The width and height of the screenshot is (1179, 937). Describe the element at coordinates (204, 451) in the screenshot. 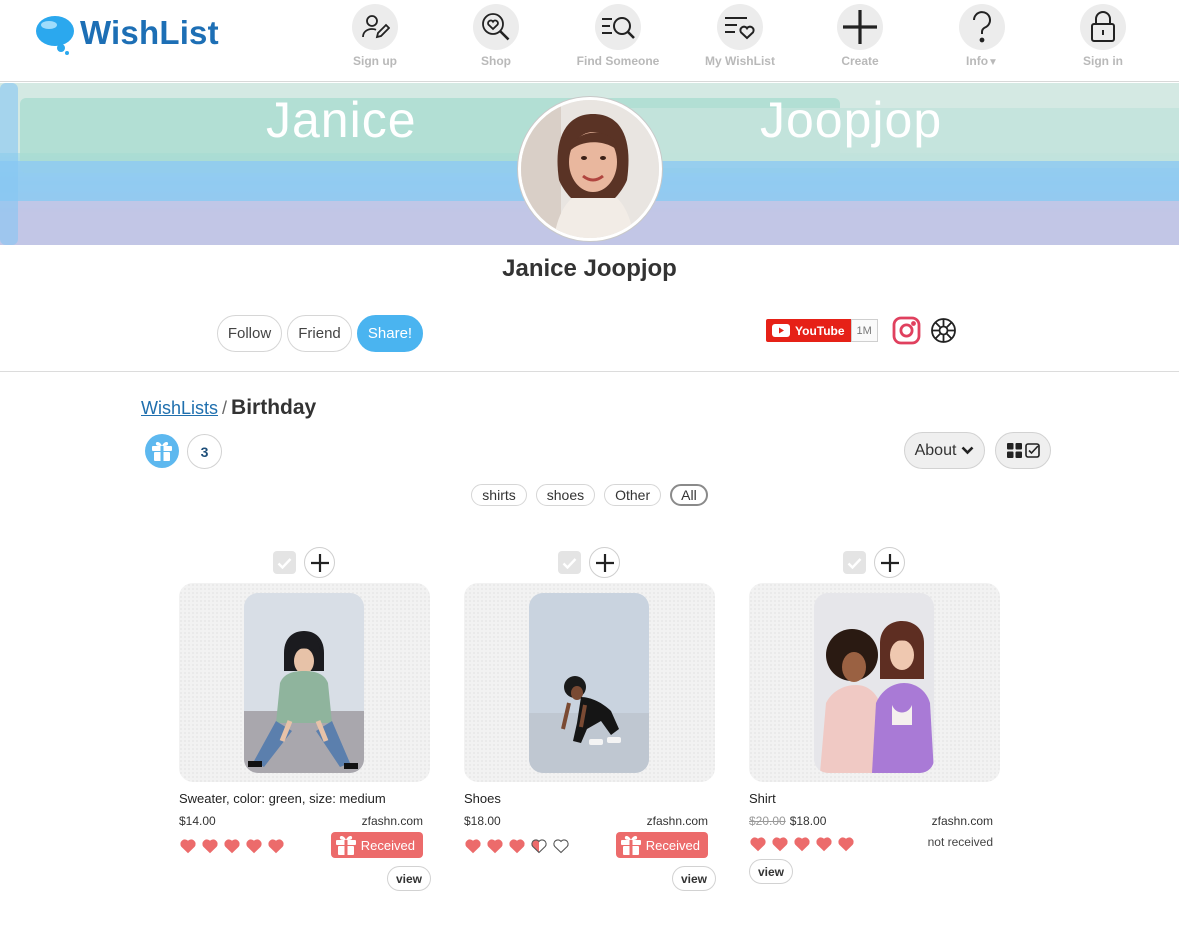

I see `gift-count-badge: 3` at that location.